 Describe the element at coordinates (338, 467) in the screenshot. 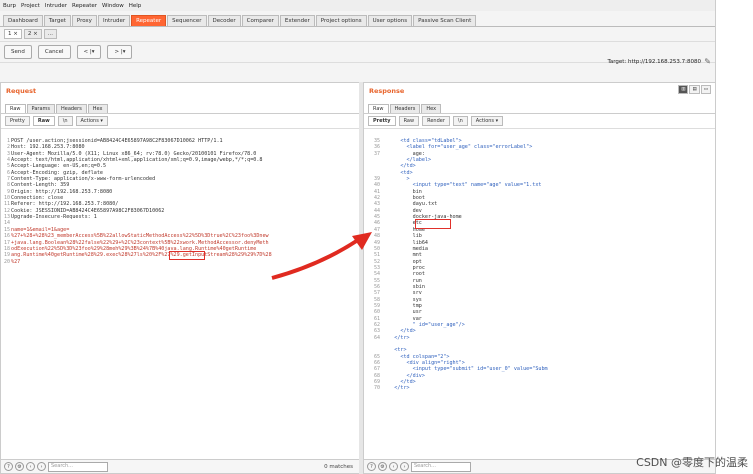

I see `match-count: 0 matches` at that location.